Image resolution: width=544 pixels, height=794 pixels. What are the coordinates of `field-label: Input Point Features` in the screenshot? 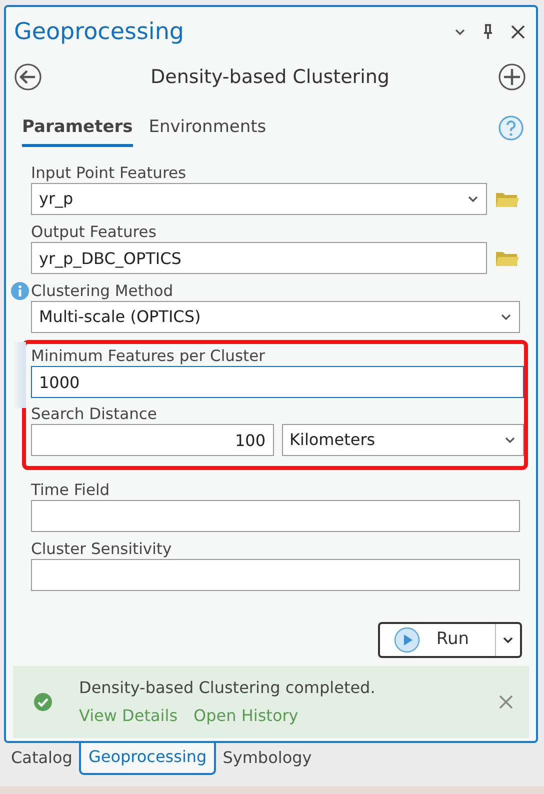 It's located at (109, 173).